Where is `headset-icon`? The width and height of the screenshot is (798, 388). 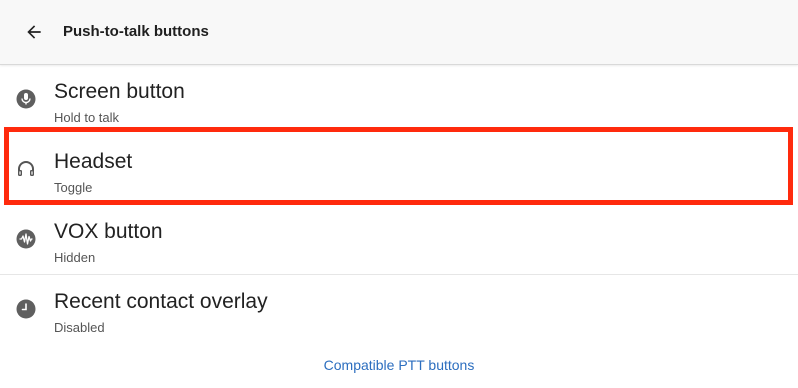 headset-icon is located at coordinates (26, 169).